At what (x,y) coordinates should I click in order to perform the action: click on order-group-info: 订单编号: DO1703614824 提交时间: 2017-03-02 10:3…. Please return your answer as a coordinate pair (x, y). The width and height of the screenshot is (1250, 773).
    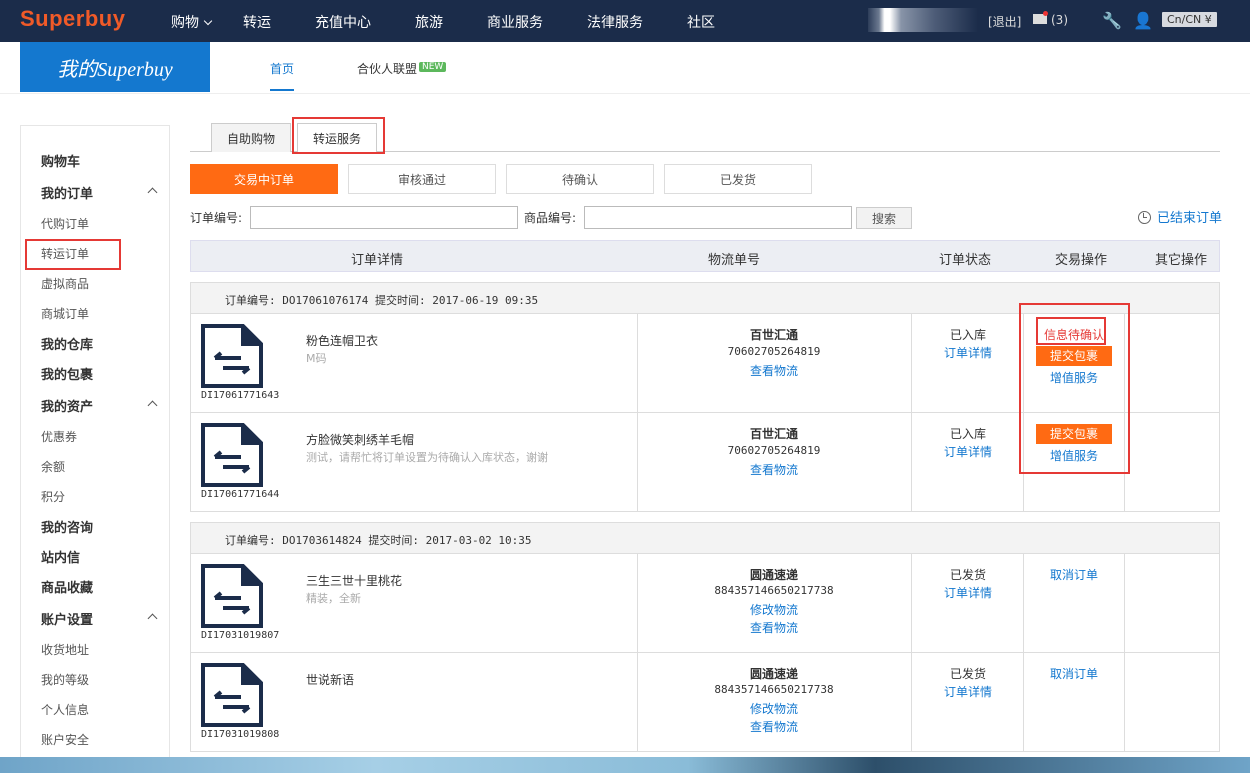
    Looking at the image, I should click on (378, 540).